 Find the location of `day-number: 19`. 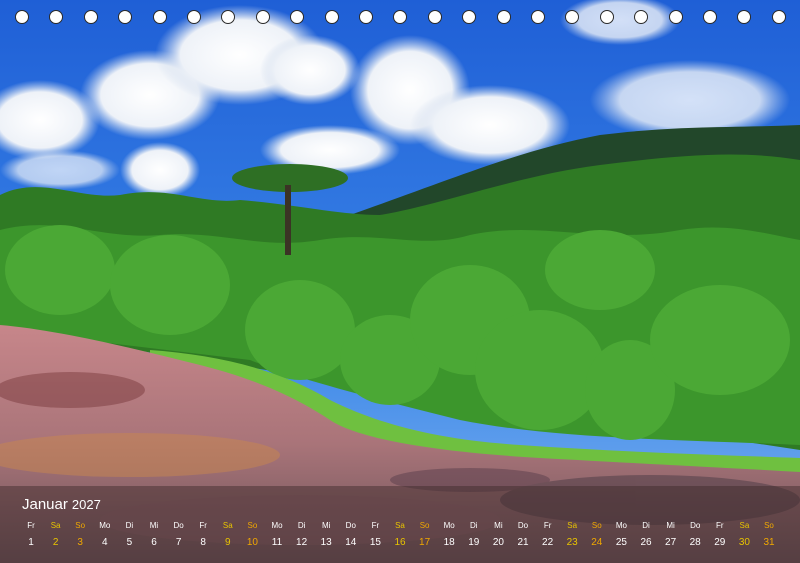

day-number: 19 is located at coordinates (474, 542).